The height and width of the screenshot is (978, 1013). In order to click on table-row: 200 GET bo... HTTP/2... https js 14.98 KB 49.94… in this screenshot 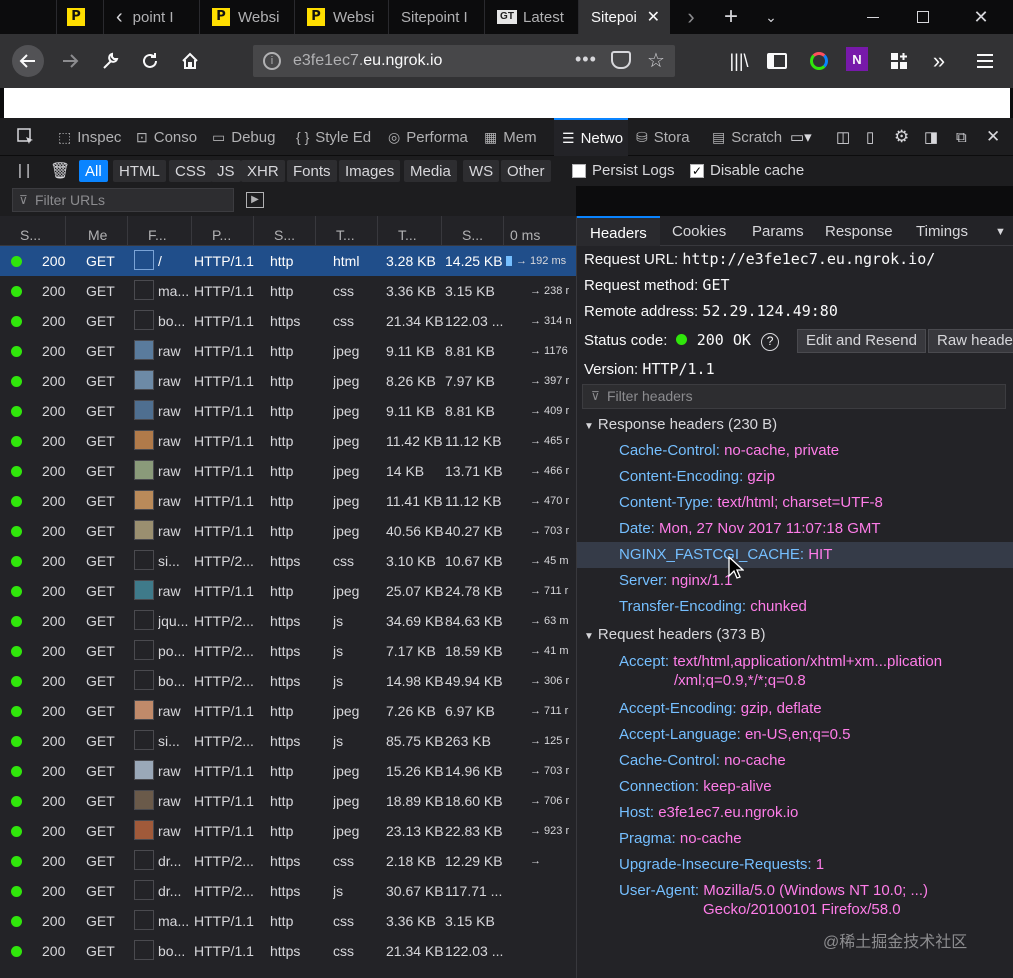, I will do `click(288, 681)`.